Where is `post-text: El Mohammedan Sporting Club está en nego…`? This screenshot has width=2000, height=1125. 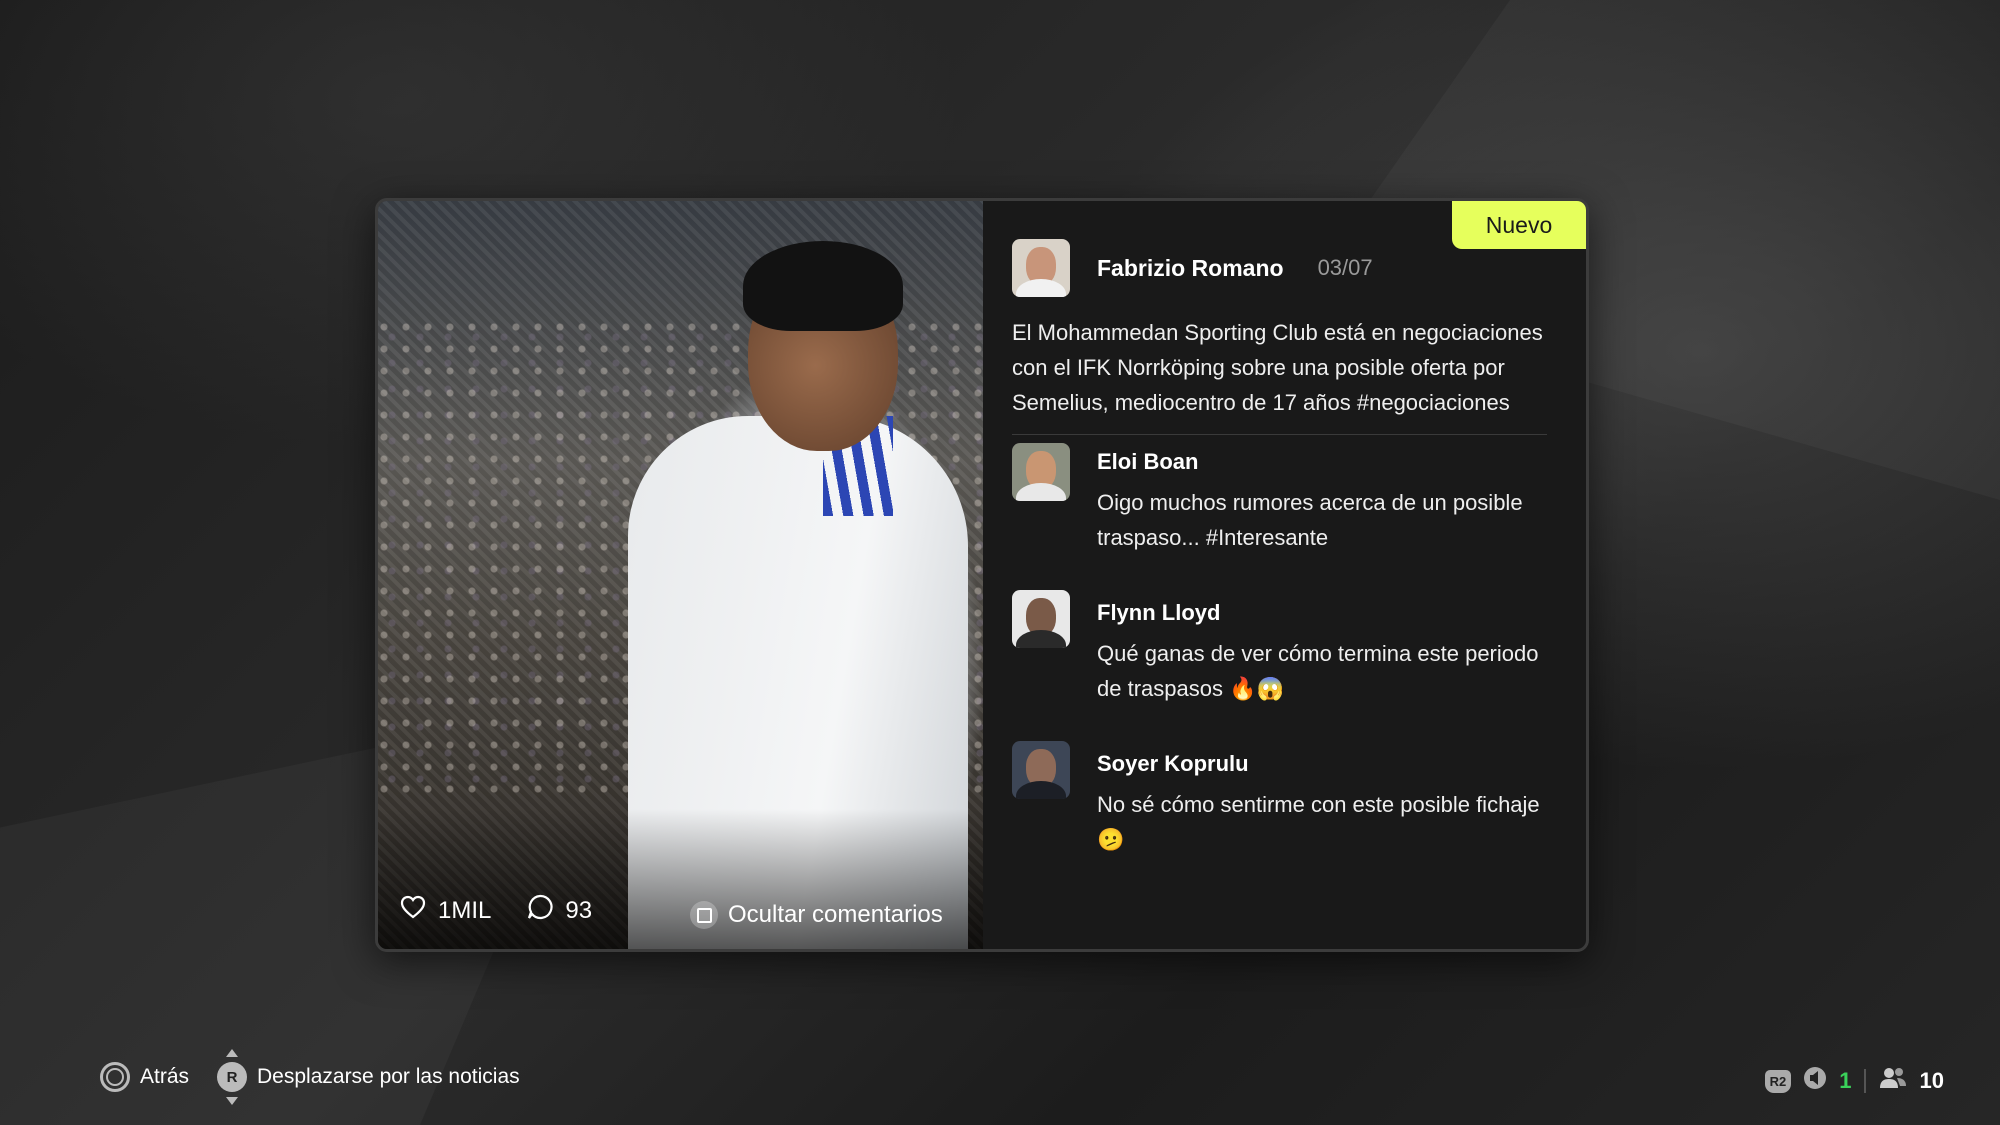 post-text: El Mohammedan Sporting Club está en nego… is located at coordinates (1277, 367).